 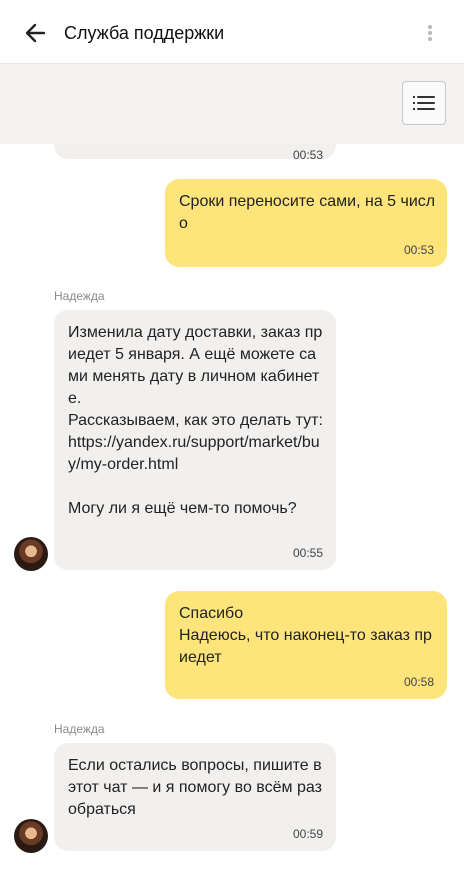 I want to click on message-time: 00:59, so click(x=307, y=834).